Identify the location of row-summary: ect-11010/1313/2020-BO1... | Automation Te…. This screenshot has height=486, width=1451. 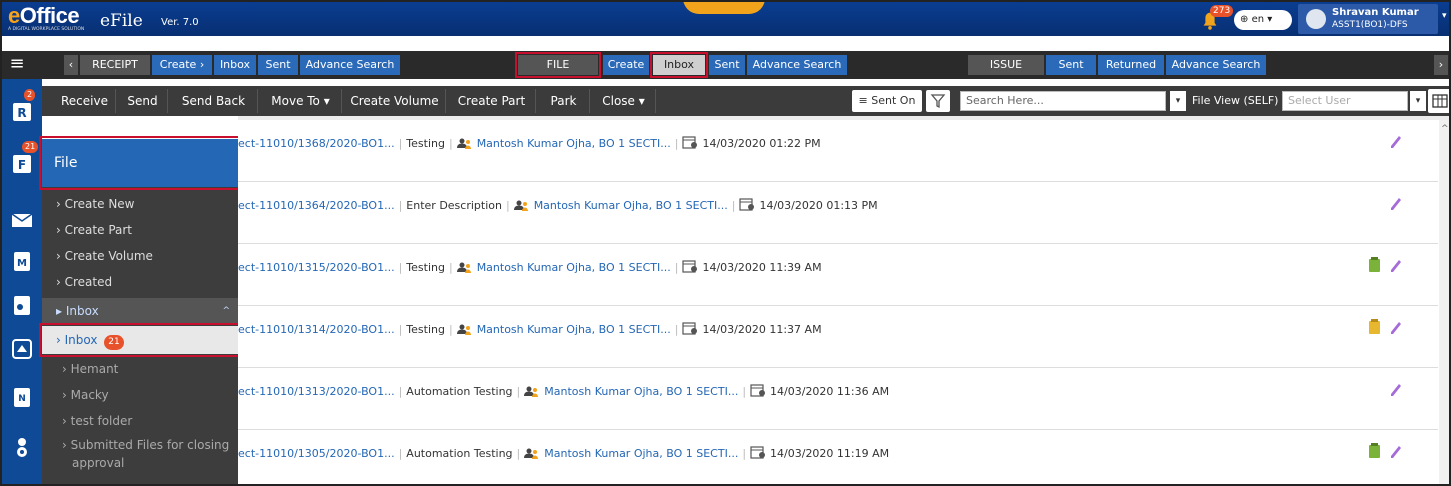
(563, 390).